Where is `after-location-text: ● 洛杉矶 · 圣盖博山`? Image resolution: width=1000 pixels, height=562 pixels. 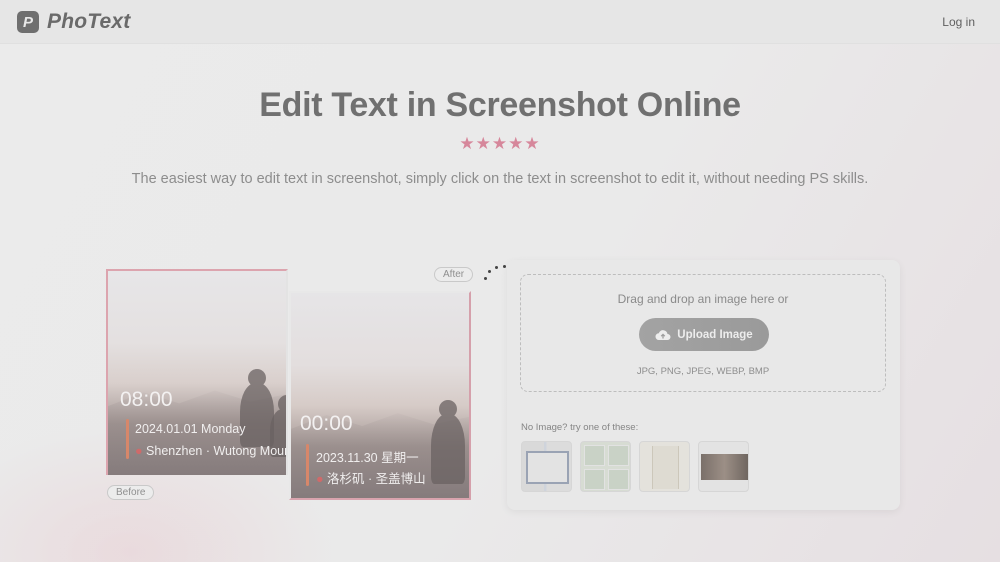 after-location-text: ● 洛杉矶 · 圣盖博山 is located at coordinates (371, 477).